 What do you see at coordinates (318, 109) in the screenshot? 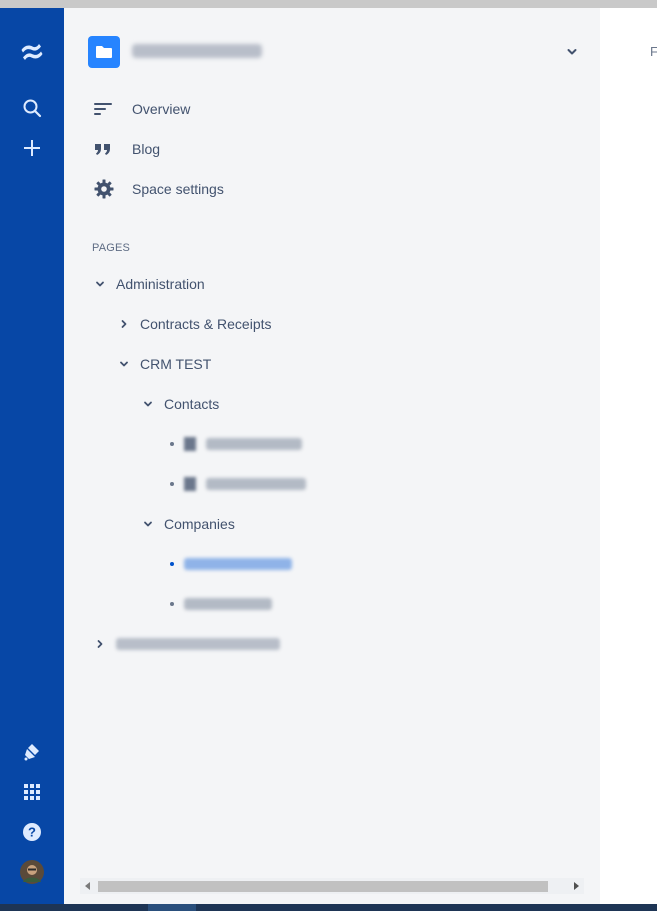
I see `sidebar-item-overview: Overview` at bounding box center [318, 109].